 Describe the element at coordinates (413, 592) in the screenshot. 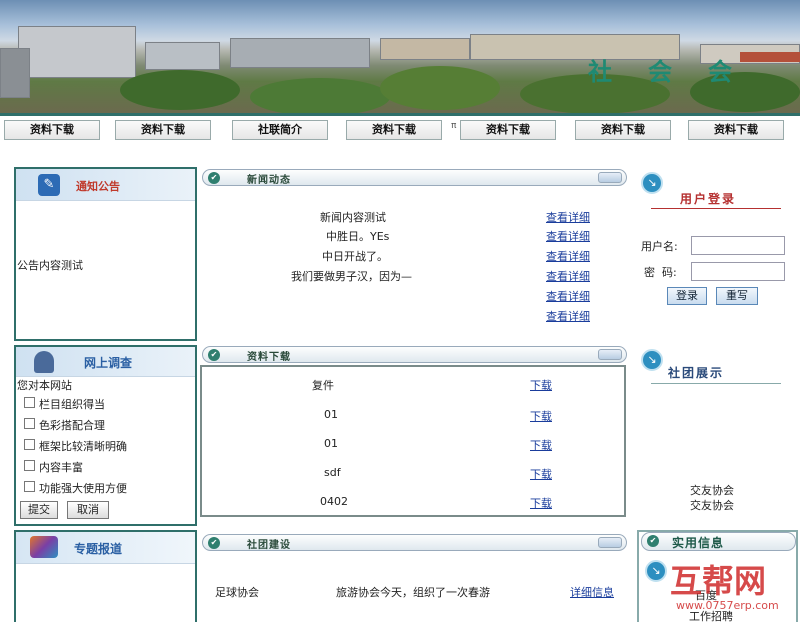

I see `club-description: 旅游协会今天，组织了一次春游` at that location.